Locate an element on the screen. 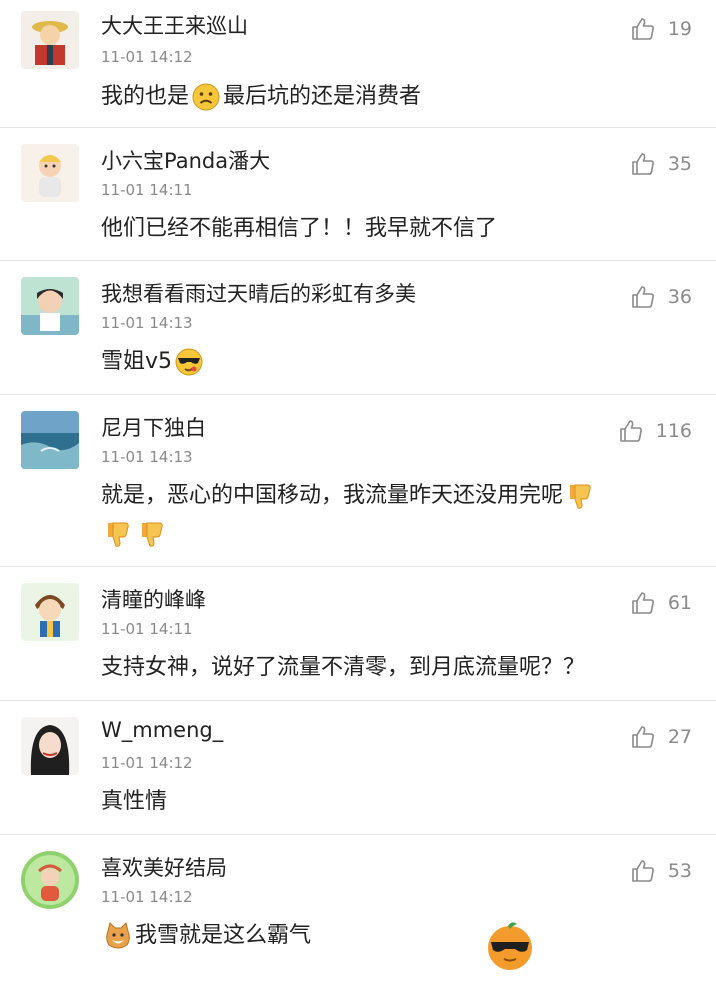 This screenshot has height=982, width=716. comment-item: 我想看看雨过天晴后的彩虹有多美 11-01 14:13 雪姐v5 36 is located at coordinates (358, 328).